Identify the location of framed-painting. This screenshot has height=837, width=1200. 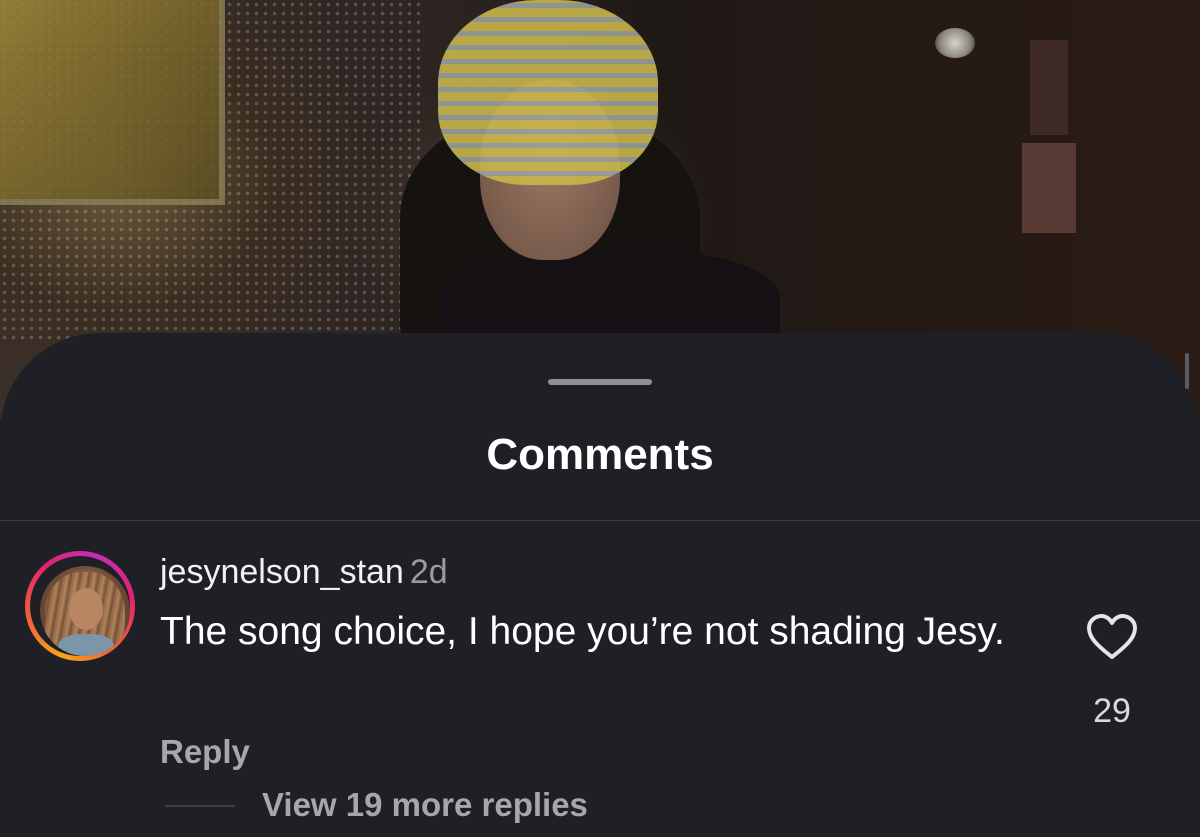
(112, 102).